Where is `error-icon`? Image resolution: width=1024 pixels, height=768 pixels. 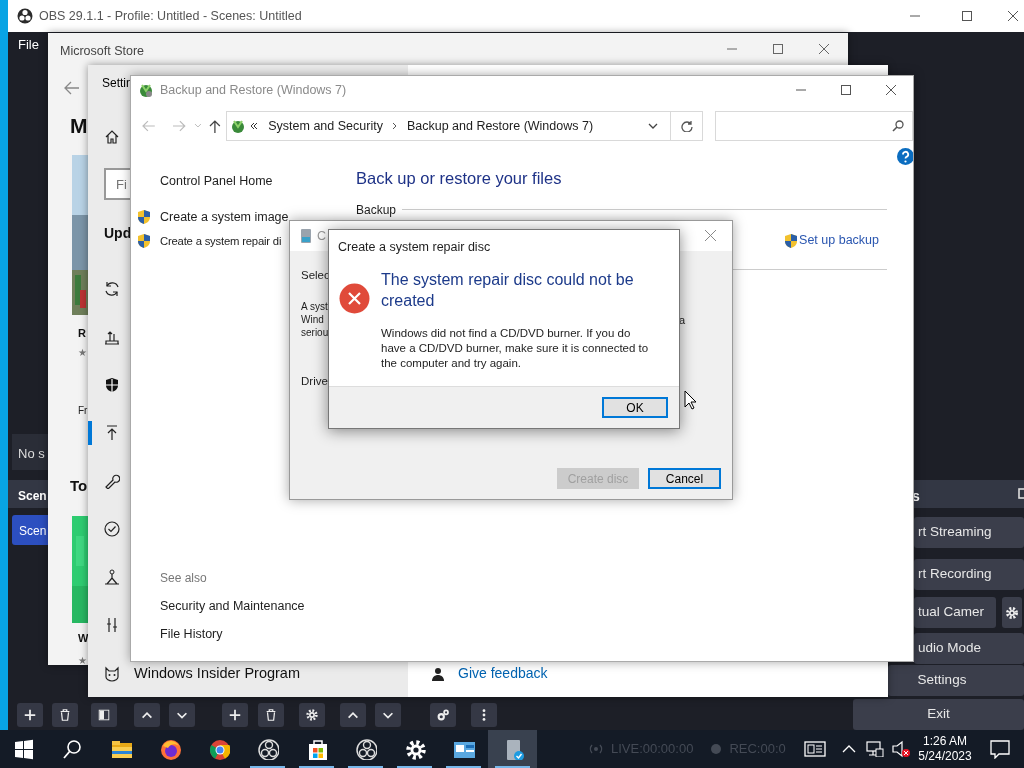 error-icon is located at coordinates (354, 298).